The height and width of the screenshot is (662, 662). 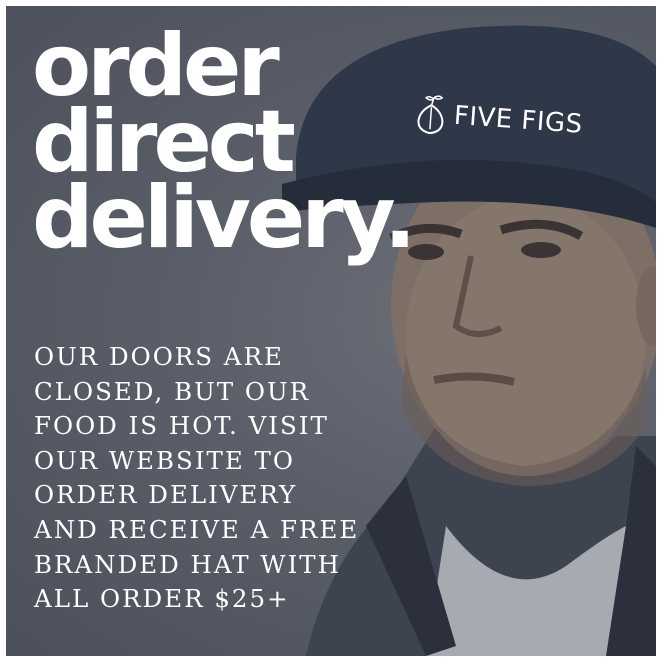 I want to click on promo-line: AND RECEIVE A FREE, so click(x=197, y=529).